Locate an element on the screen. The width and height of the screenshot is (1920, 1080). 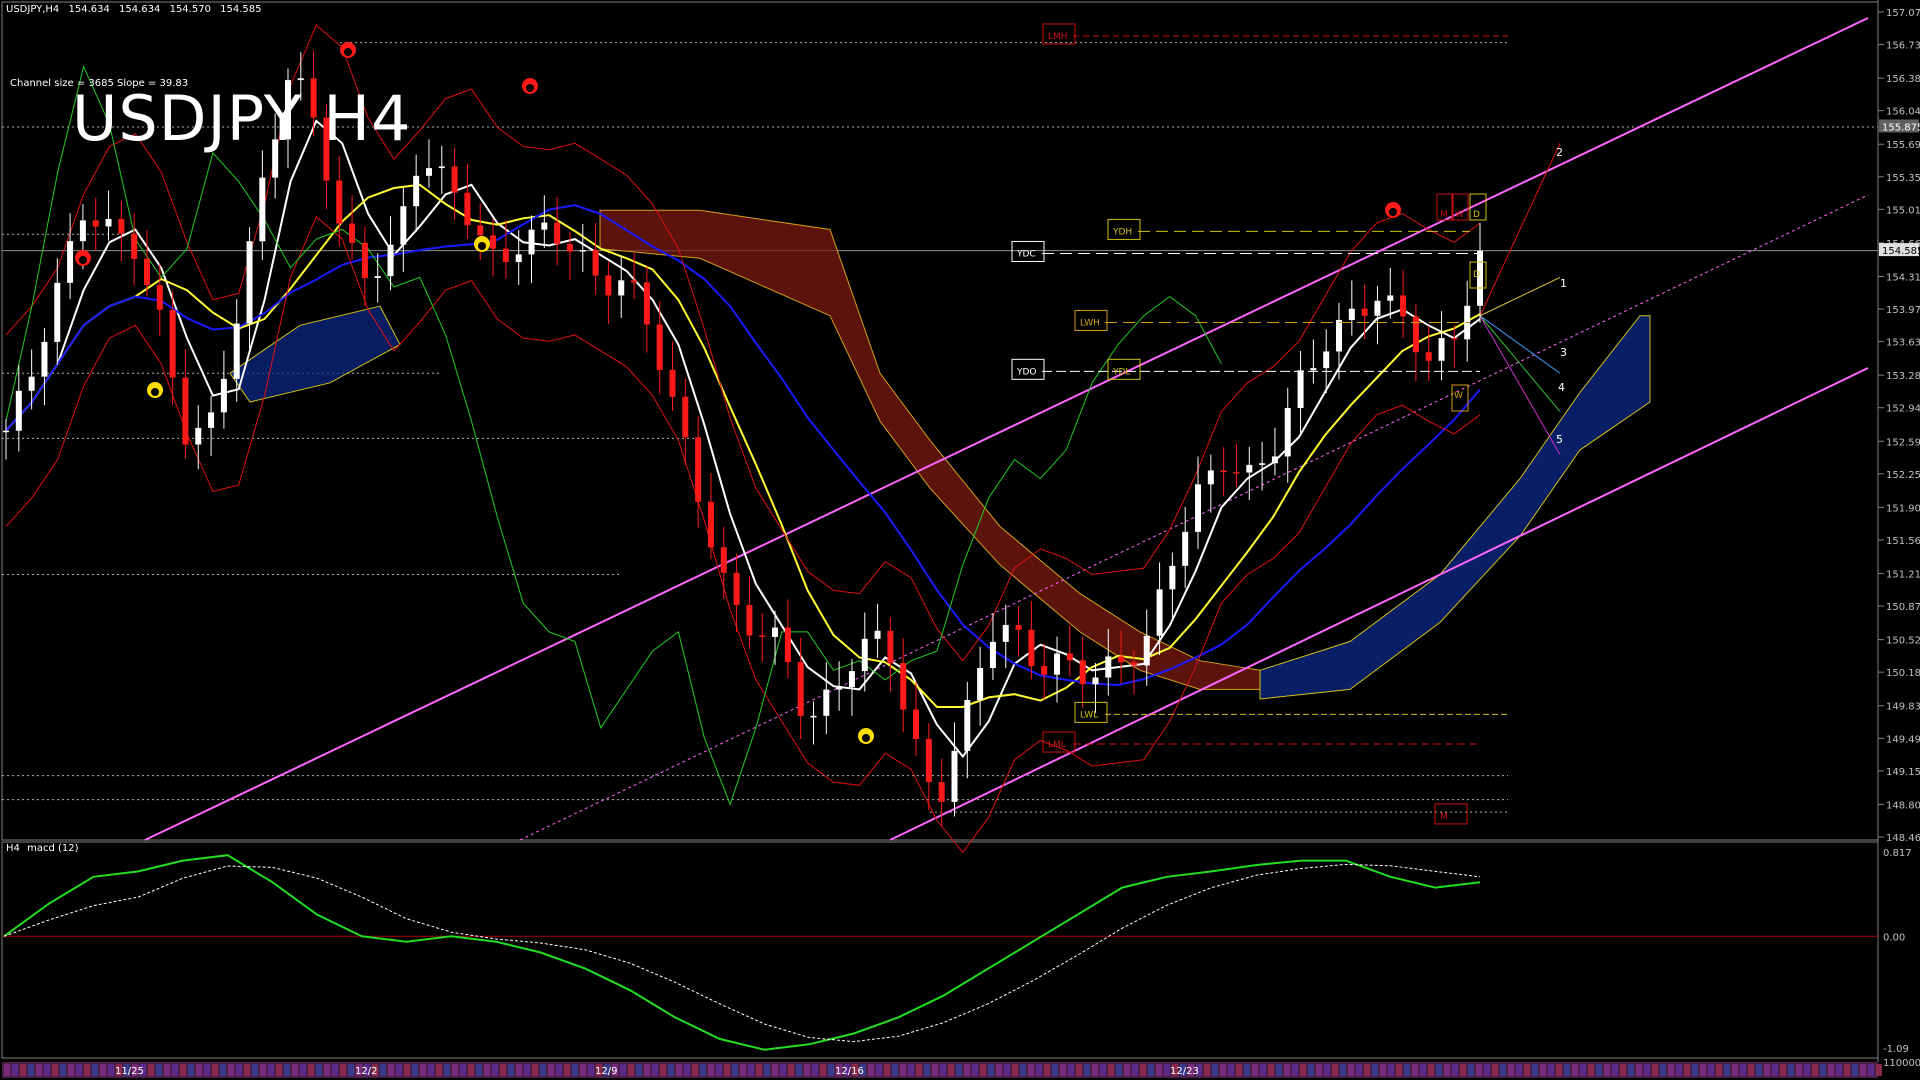
fractal-marker-hole is located at coordinates (83, 260).